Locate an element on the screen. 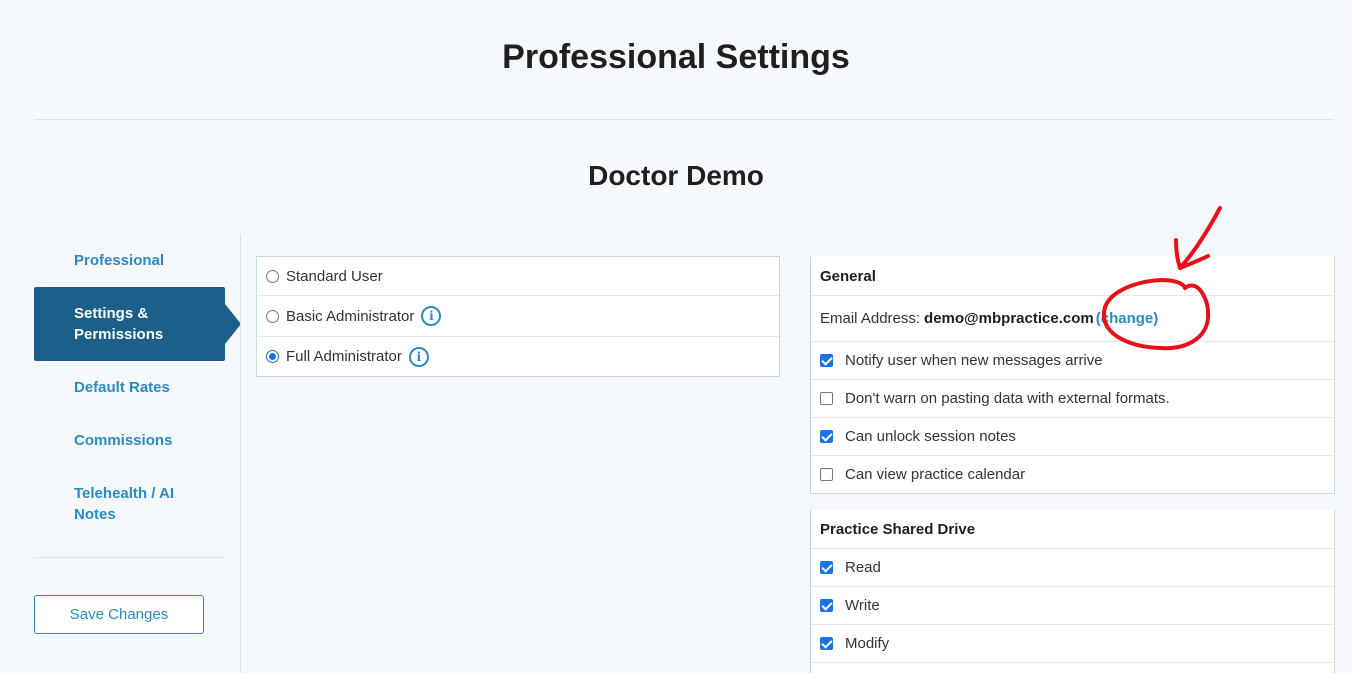  sidebar-item-settings-permissions: Settings & Permissions is located at coordinates (137, 324).